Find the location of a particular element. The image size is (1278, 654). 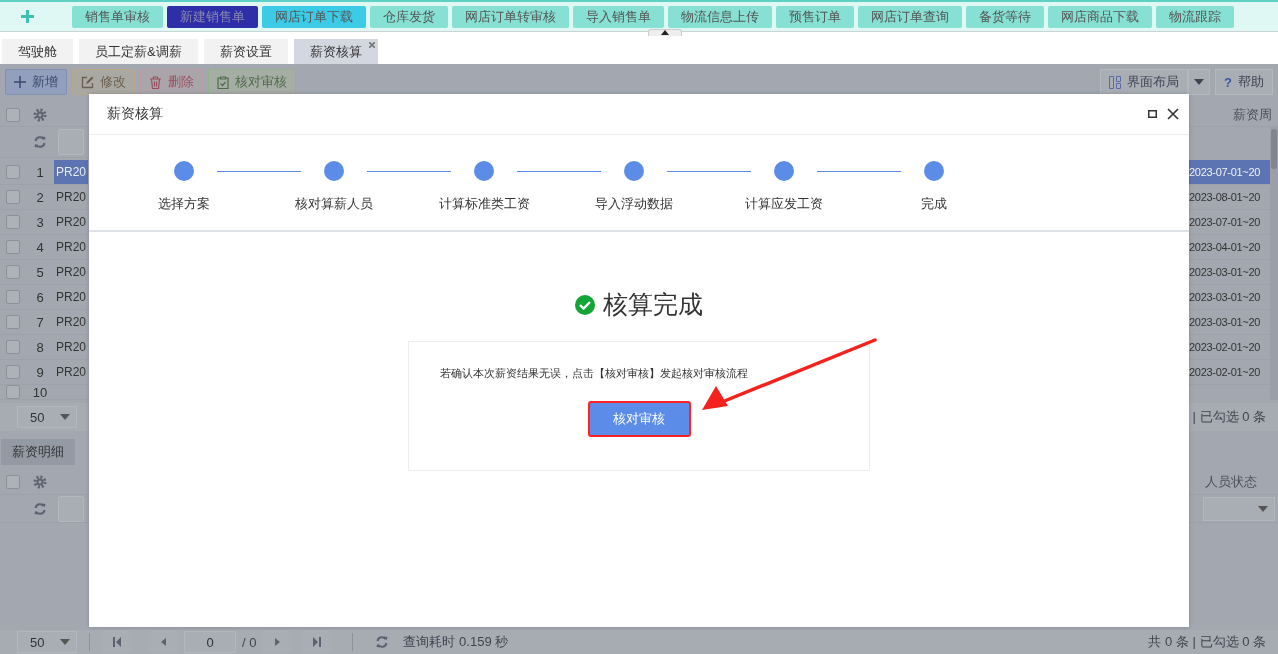

edit-icon is located at coordinates (87, 82).